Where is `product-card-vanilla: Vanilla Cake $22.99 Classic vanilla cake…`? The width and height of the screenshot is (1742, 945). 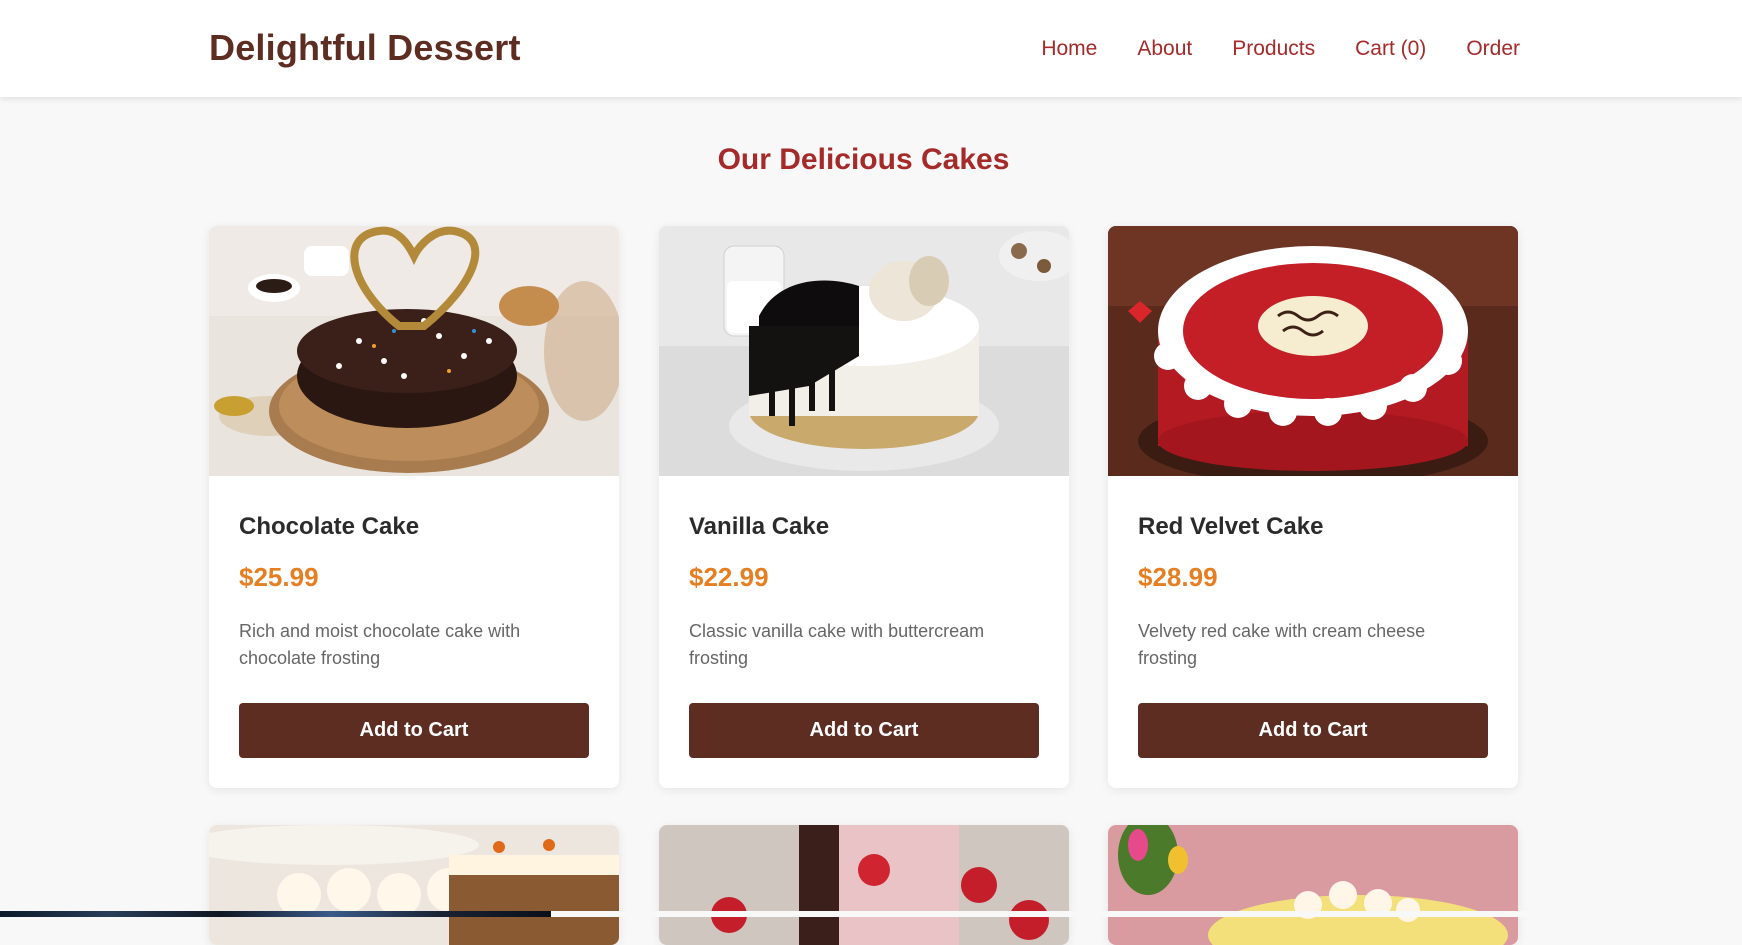 product-card-vanilla: Vanilla Cake $22.99 Classic vanilla cake… is located at coordinates (864, 507).